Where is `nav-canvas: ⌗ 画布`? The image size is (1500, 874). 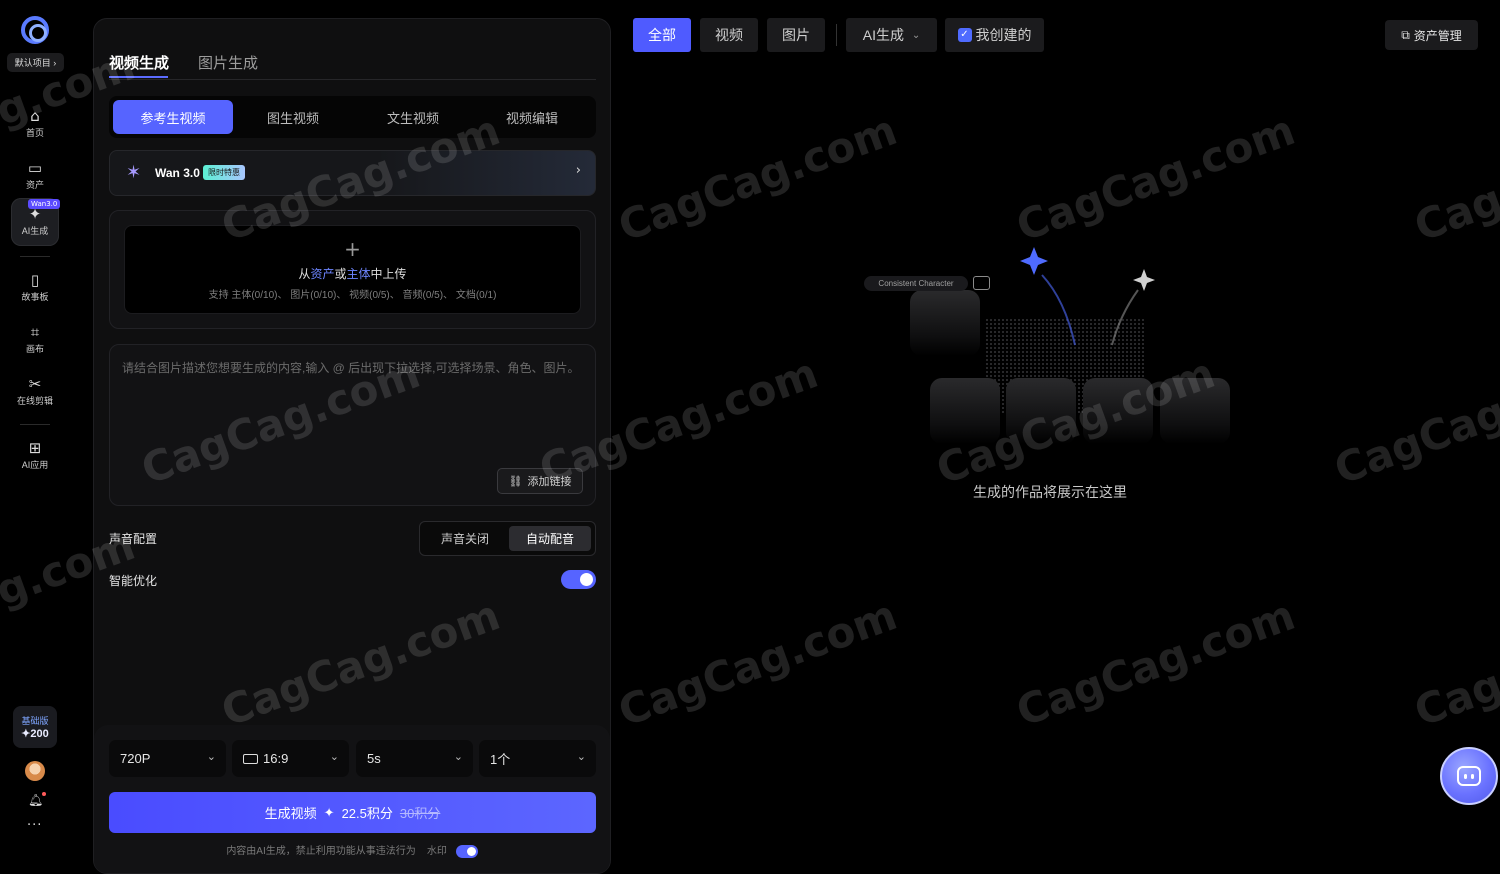
nav-canvas: ⌗ 画布 is located at coordinates (35, 340).